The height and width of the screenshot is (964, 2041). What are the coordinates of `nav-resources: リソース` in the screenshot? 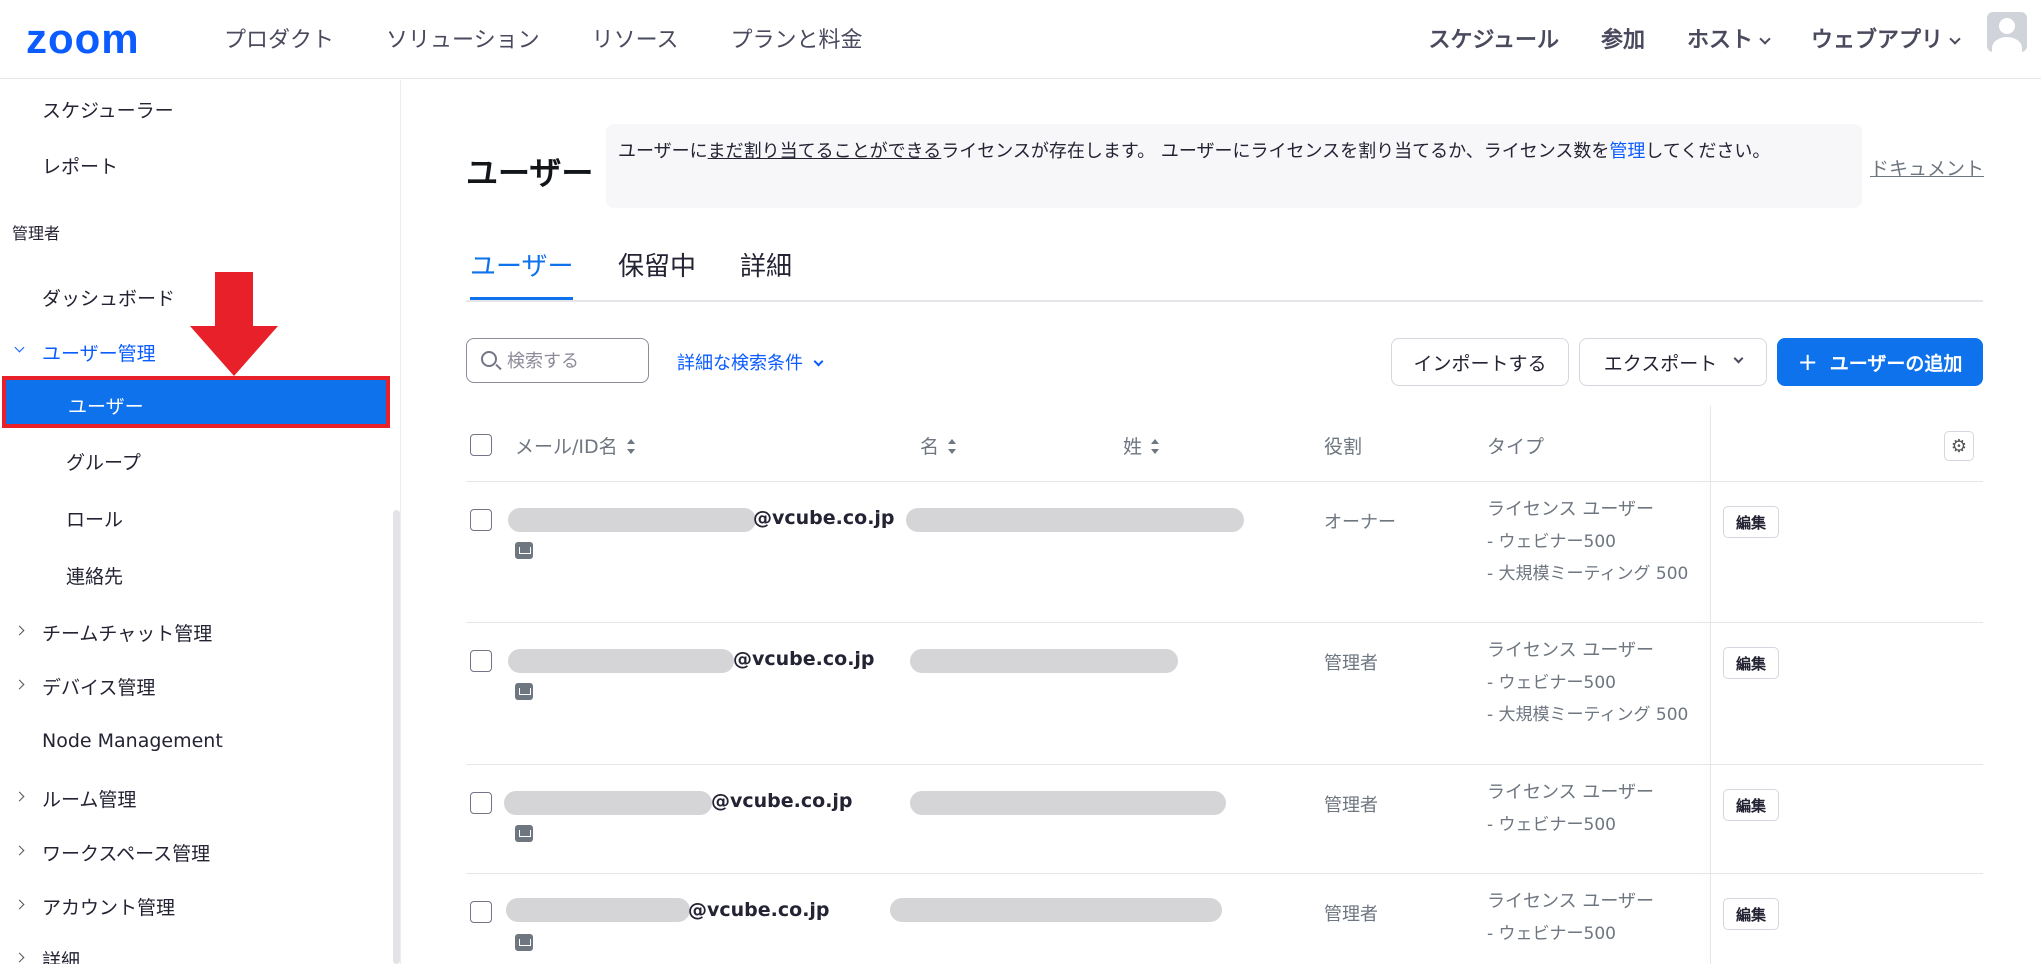 It's located at (635, 38).